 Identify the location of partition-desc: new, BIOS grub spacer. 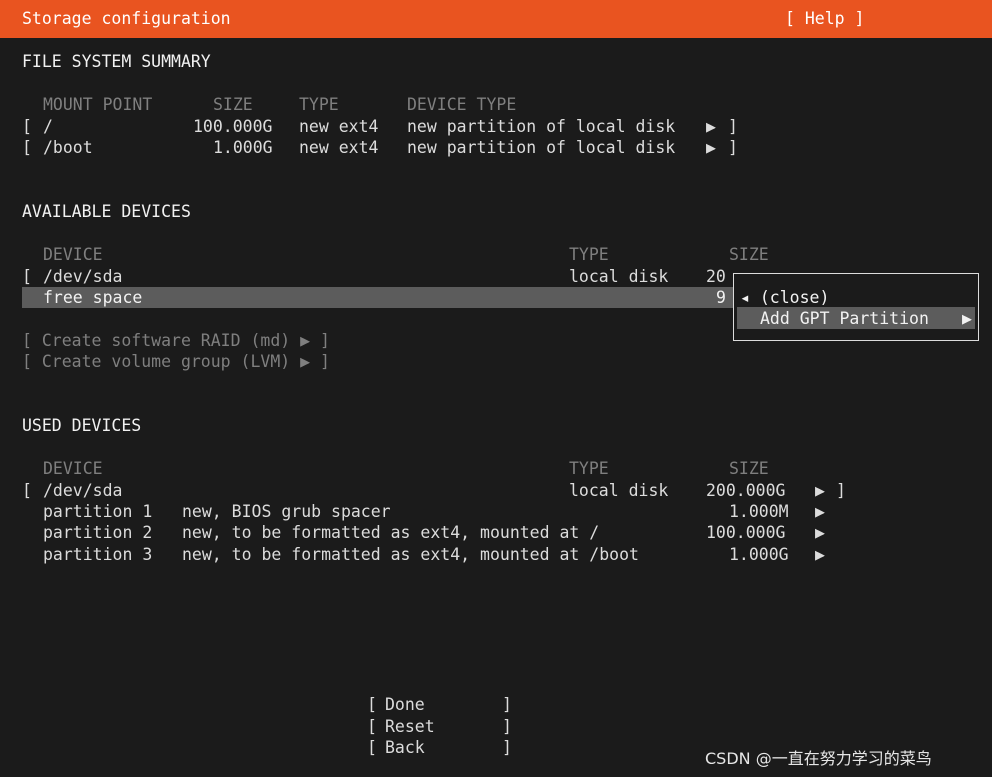
(286, 511).